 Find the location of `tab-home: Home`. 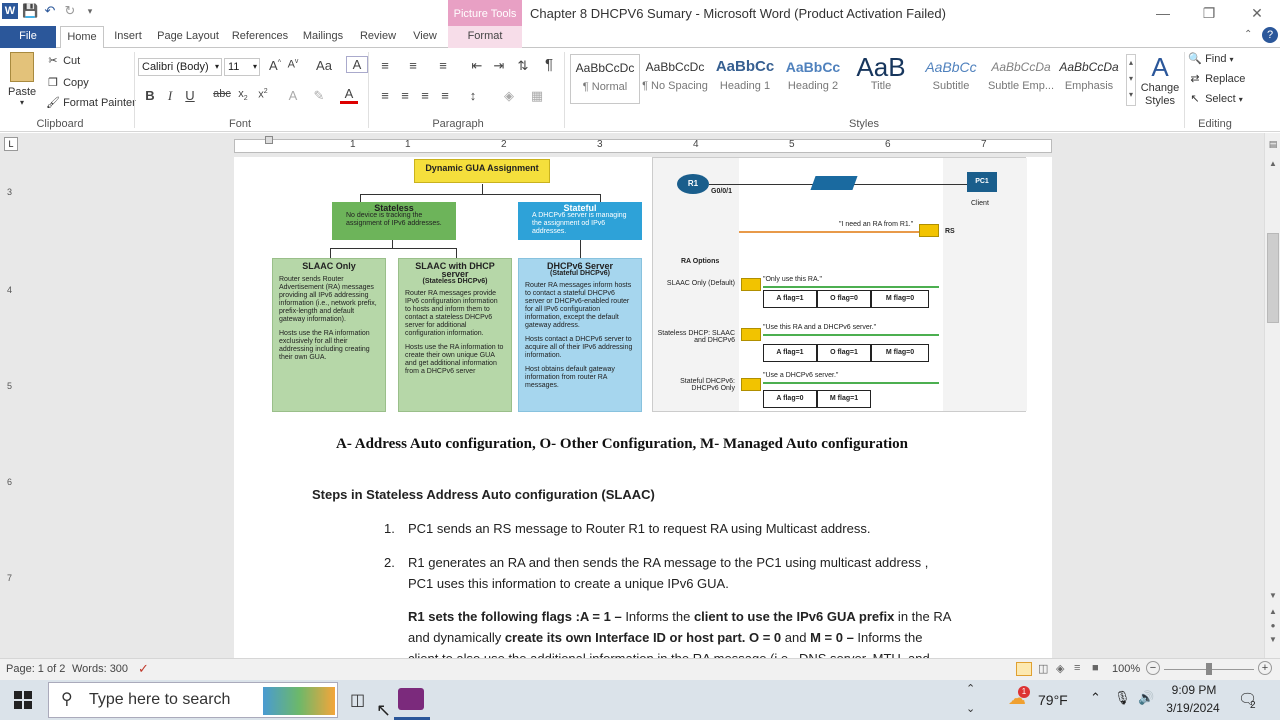

tab-home: Home is located at coordinates (82, 37).